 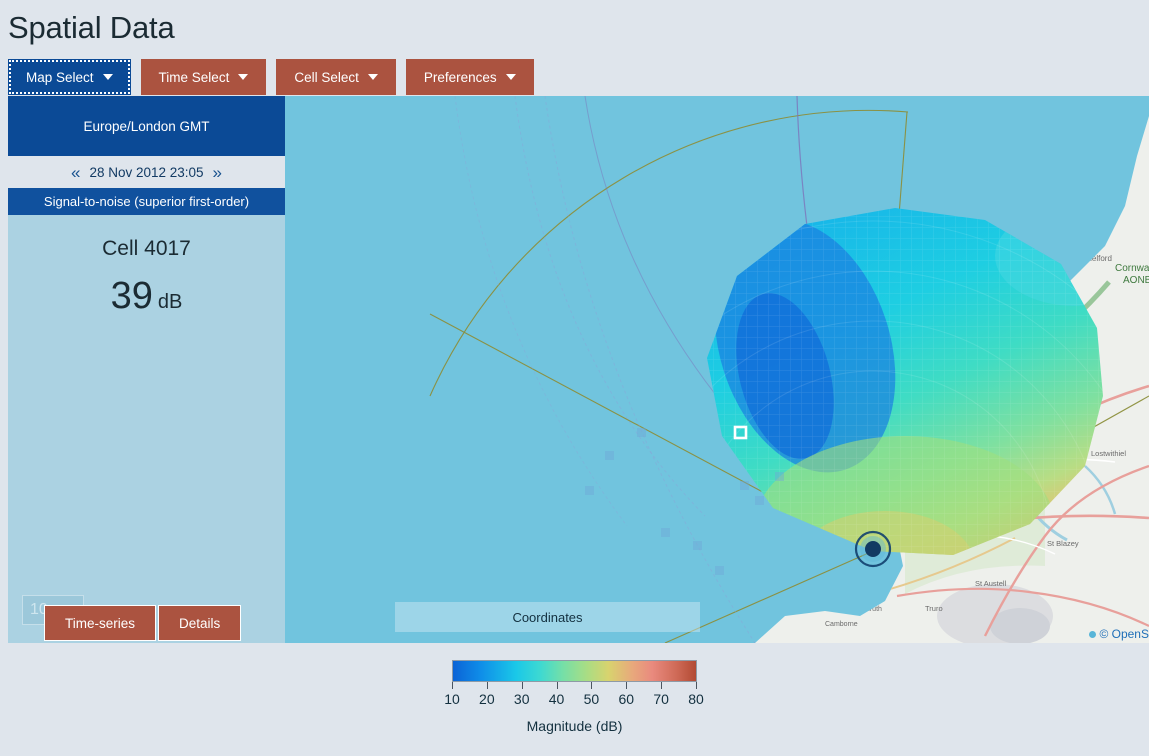 I want to click on svg-text: St Austell, so click(x=991, y=583).